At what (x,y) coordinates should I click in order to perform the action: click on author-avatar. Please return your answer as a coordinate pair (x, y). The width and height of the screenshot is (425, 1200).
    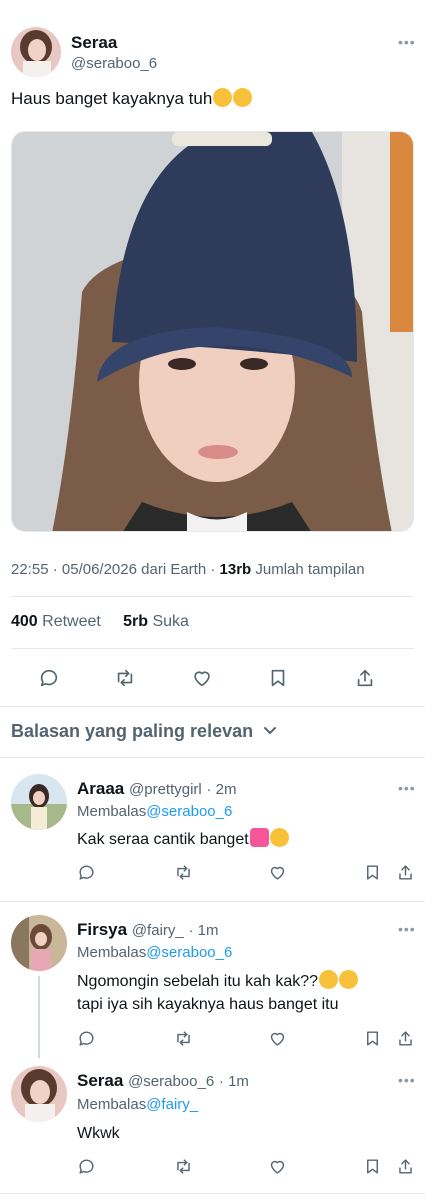
    Looking at the image, I should click on (36, 52).